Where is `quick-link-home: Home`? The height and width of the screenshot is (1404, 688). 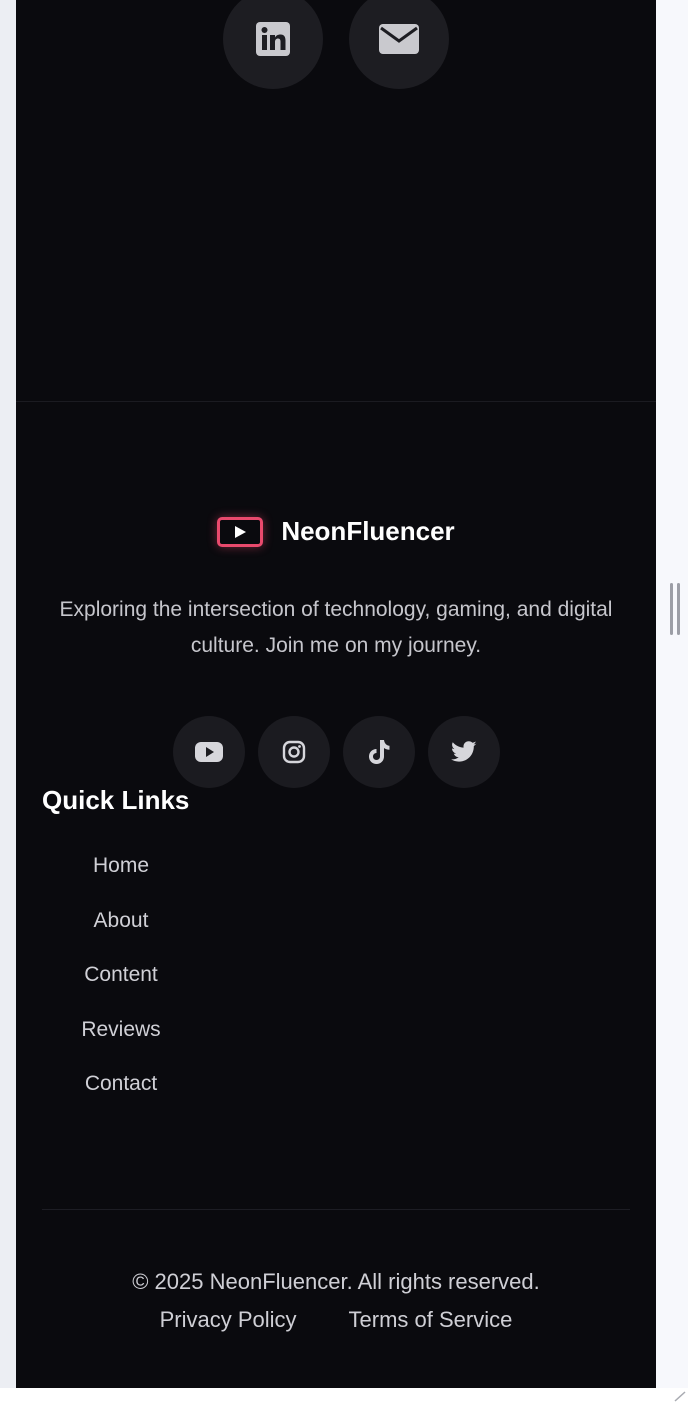 quick-link-home: Home is located at coordinates (121, 865).